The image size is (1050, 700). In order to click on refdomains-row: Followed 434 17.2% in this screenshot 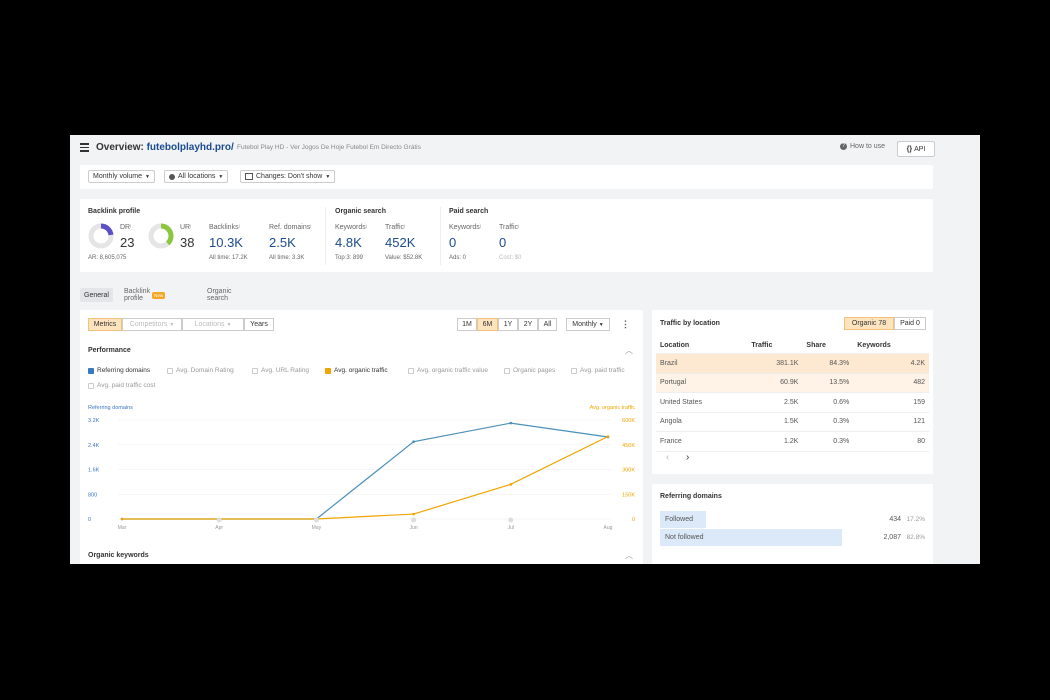, I will do `click(792, 519)`.